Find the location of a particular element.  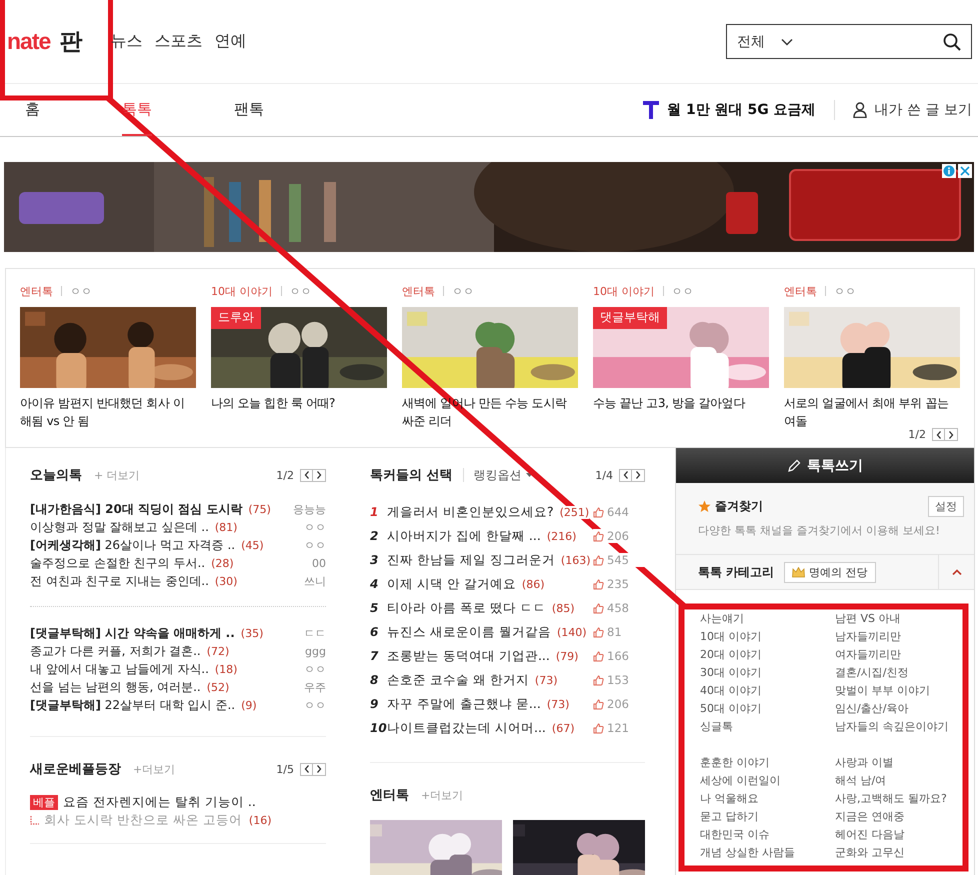

category-link: 군화와 고무신 is located at coordinates (900, 853).